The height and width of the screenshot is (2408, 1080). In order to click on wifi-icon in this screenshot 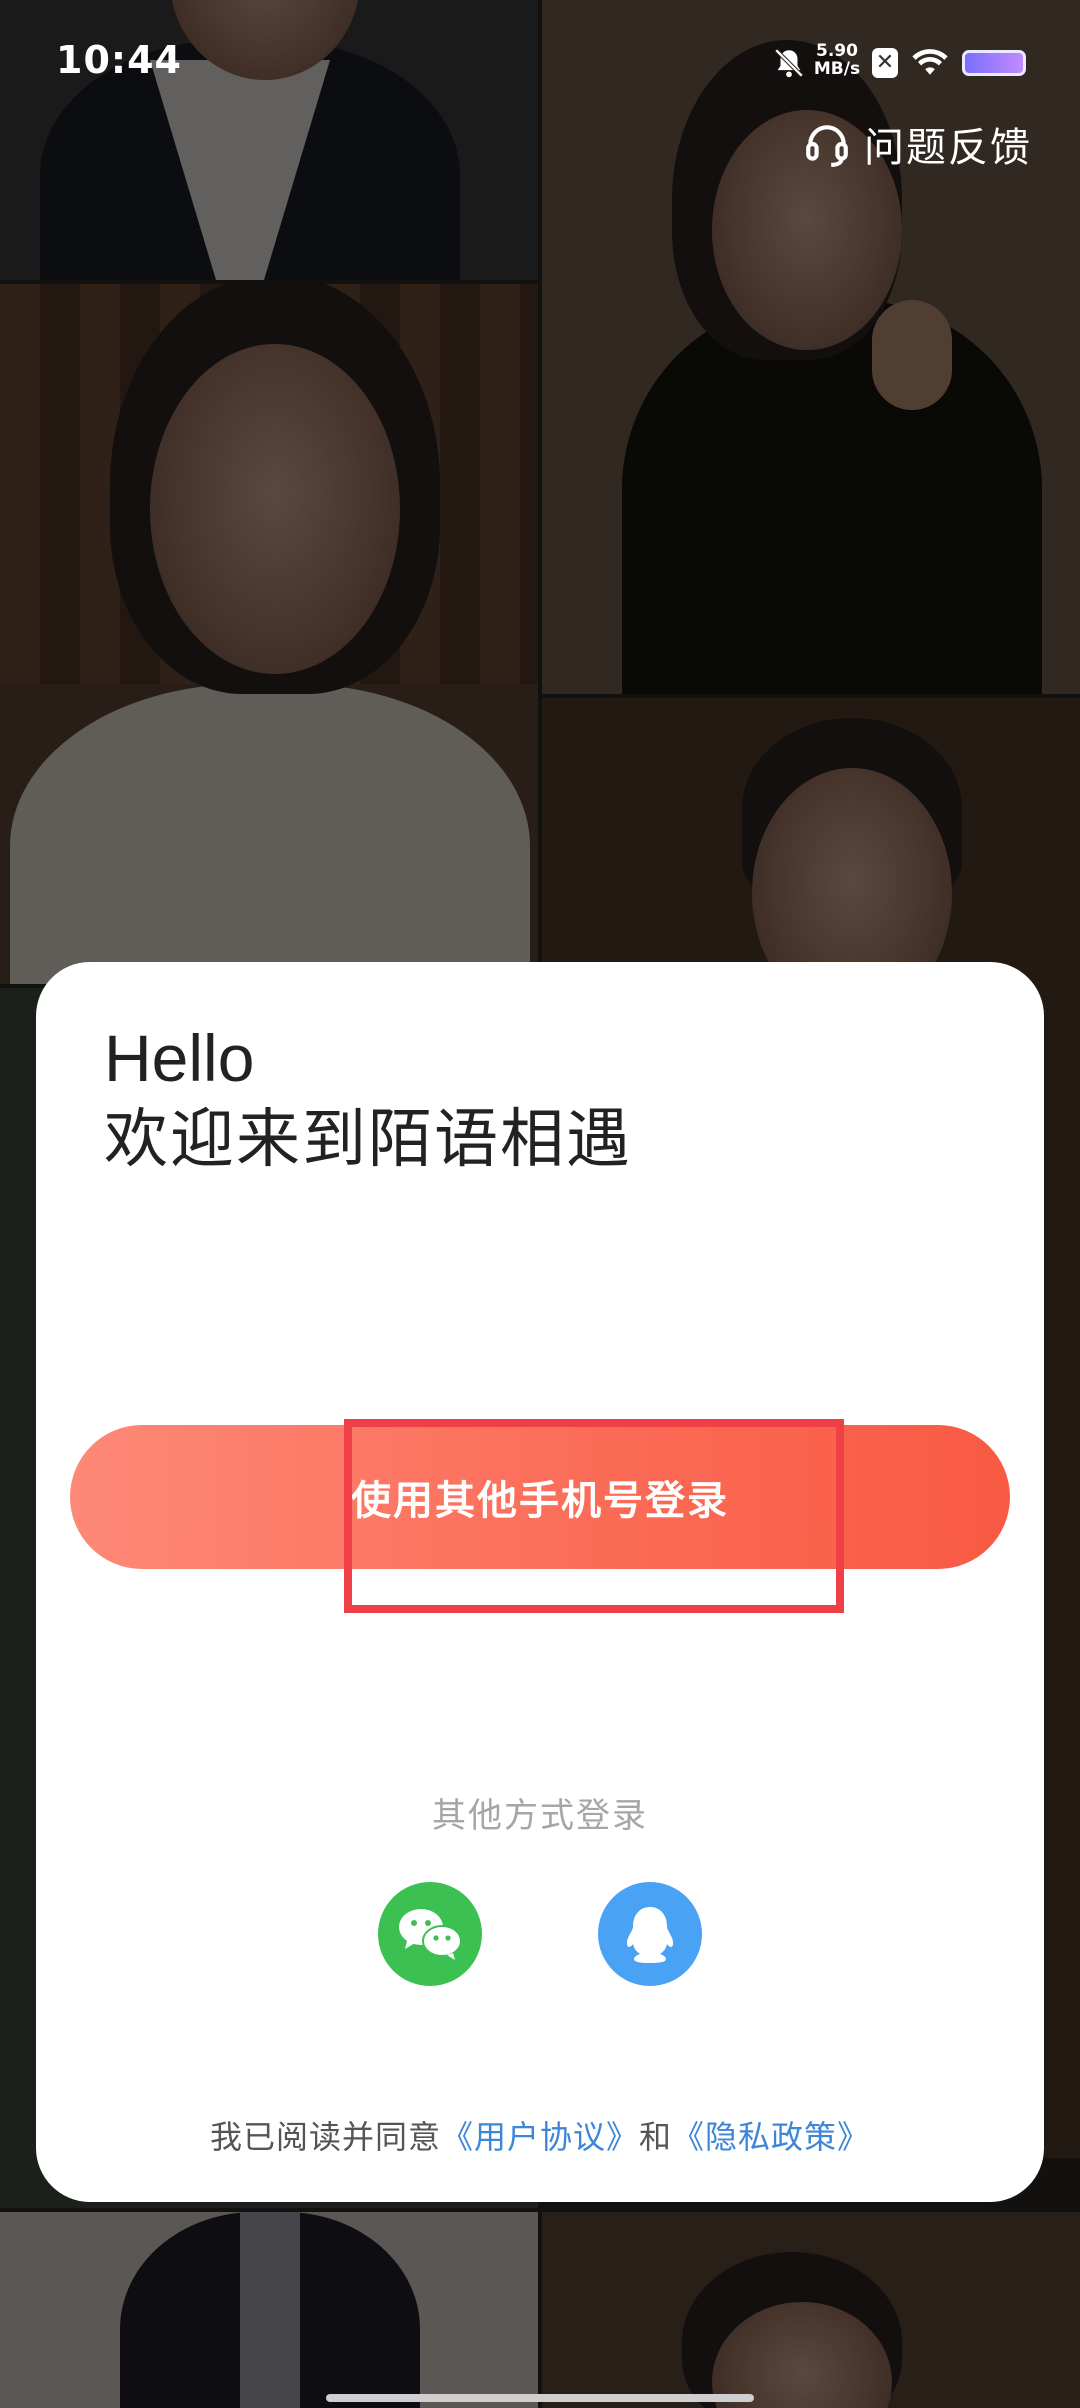, I will do `click(930, 62)`.